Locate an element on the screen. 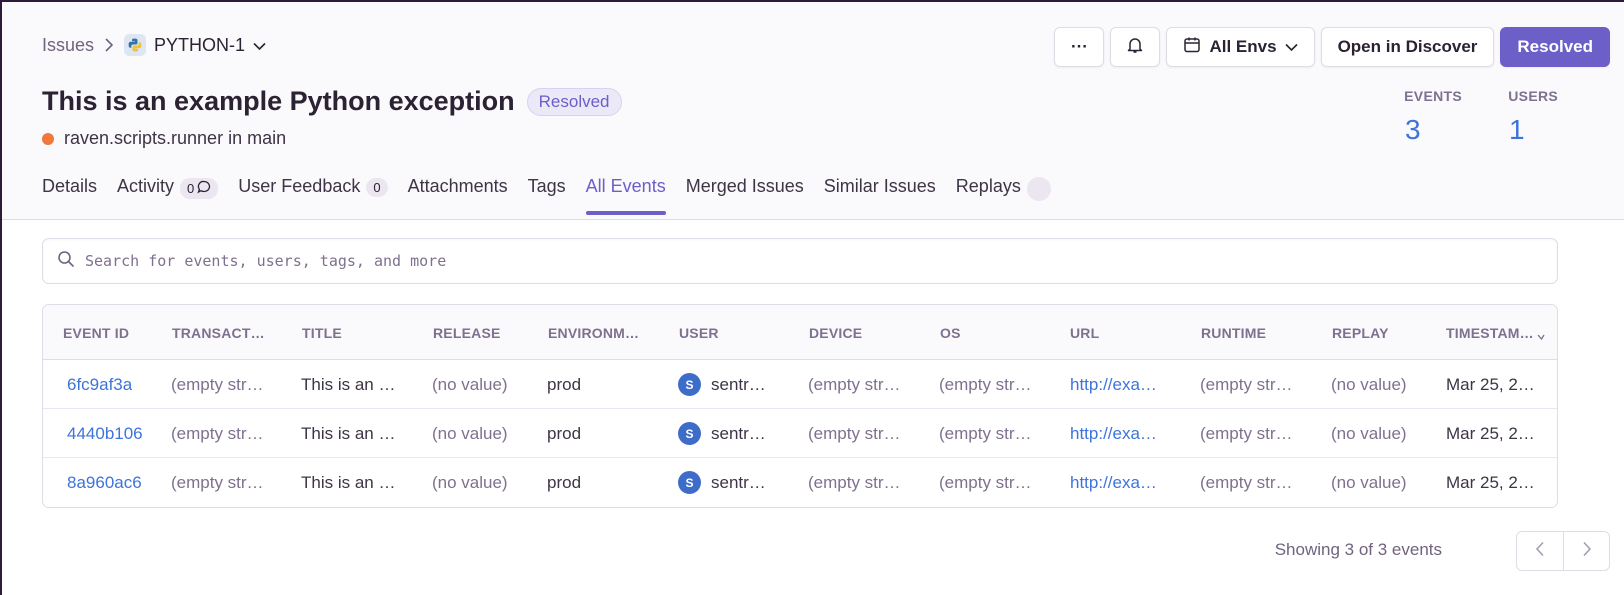 This screenshot has width=1624, height=595. tab-label: Merged Issues is located at coordinates (744, 186).